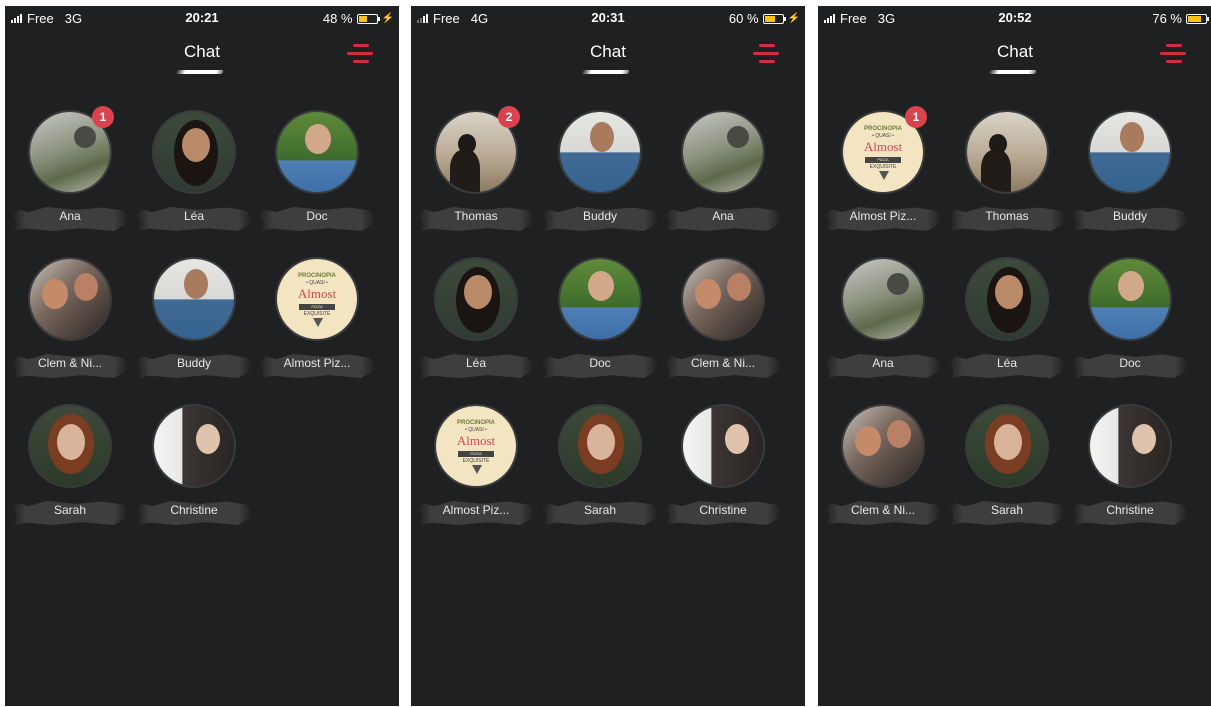 Image resolution: width=1211 pixels, height=707 pixels. I want to click on contact-item: 1 Ana, so click(70, 168).